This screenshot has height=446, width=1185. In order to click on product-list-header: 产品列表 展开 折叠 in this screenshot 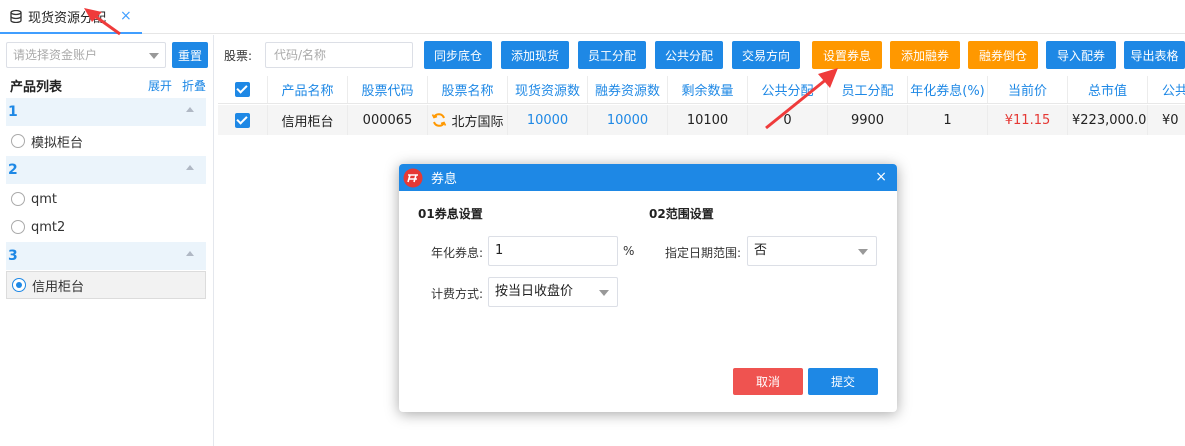, I will do `click(108, 85)`.